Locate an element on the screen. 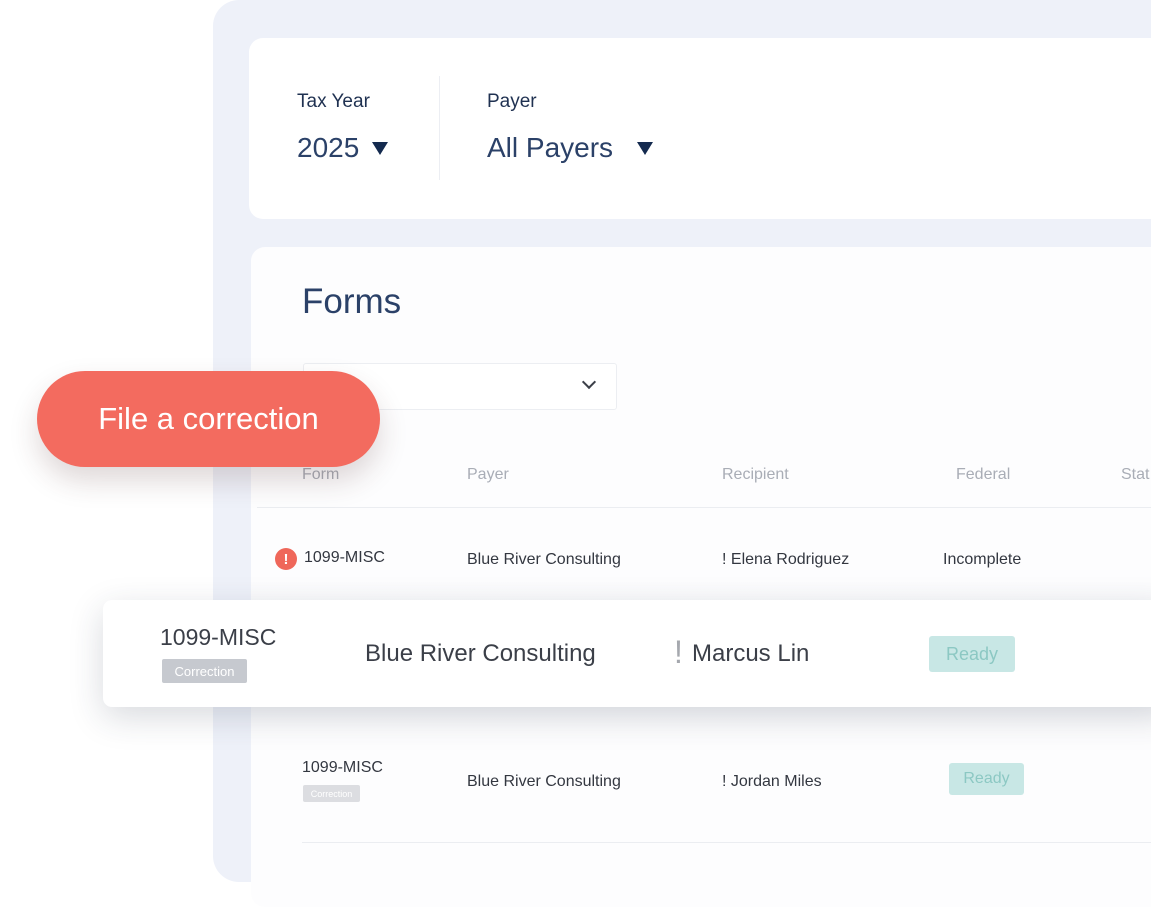 The height and width of the screenshot is (907, 1151). payer-dropdown: All Payers is located at coordinates (570, 148).